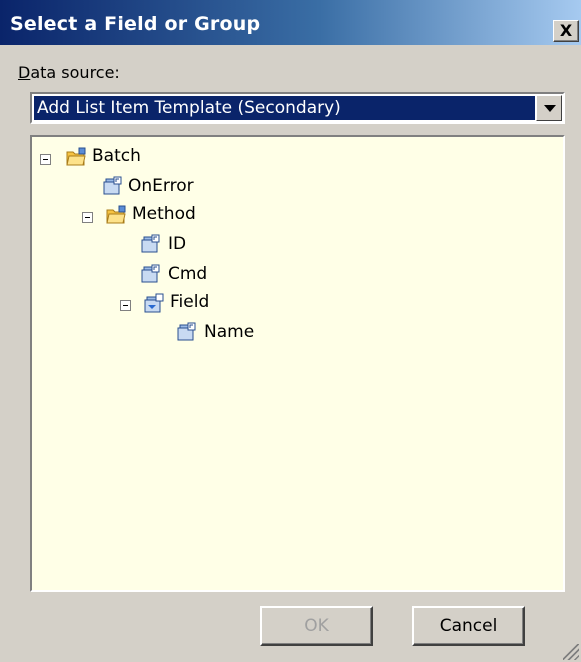 The width and height of the screenshot is (581, 662). What do you see at coordinates (284, 108) in the screenshot?
I see `data-source-selected-value: Add List Item Template (Secondary)` at bounding box center [284, 108].